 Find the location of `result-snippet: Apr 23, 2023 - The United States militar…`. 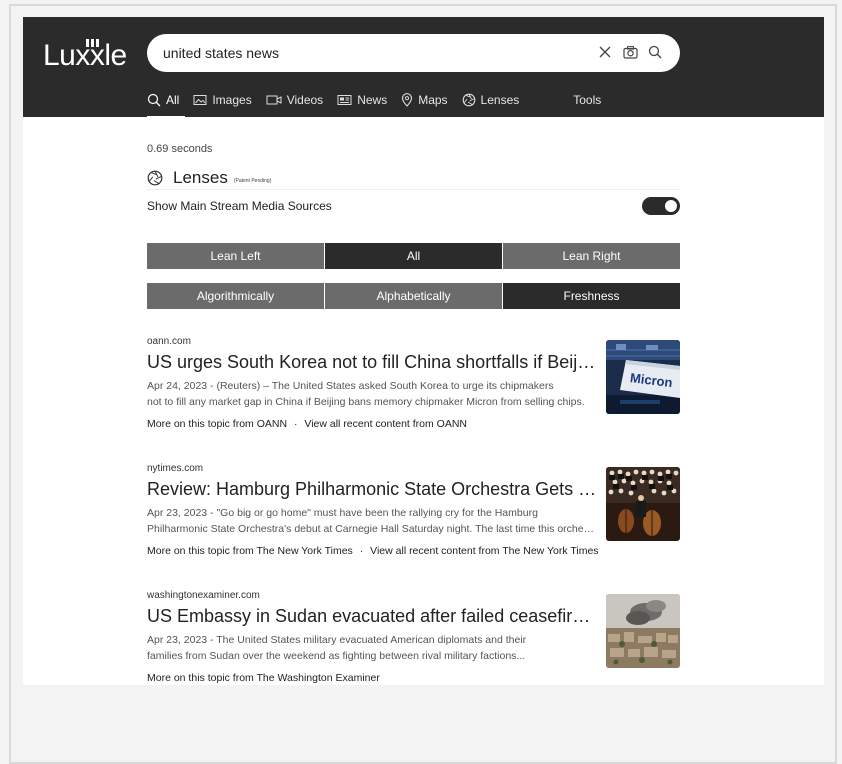

result-snippet: Apr 23, 2023 - The United States militar… is located at coordinates (373, 648).